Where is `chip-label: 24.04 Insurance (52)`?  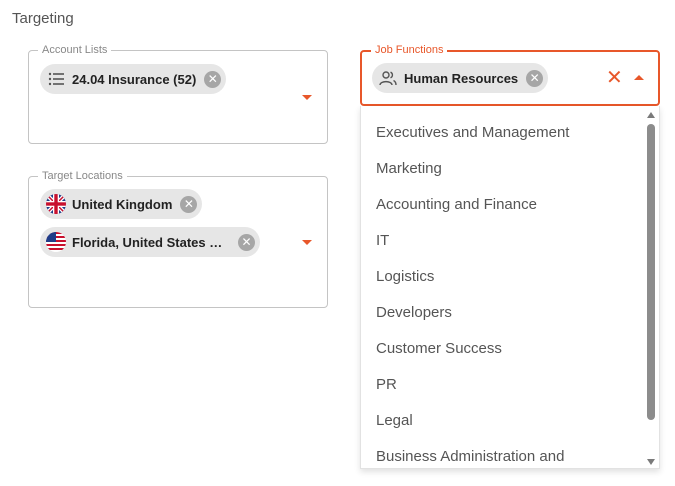
chip-label: 24.04 Insurance (52) is located at coordinates (134, 79).